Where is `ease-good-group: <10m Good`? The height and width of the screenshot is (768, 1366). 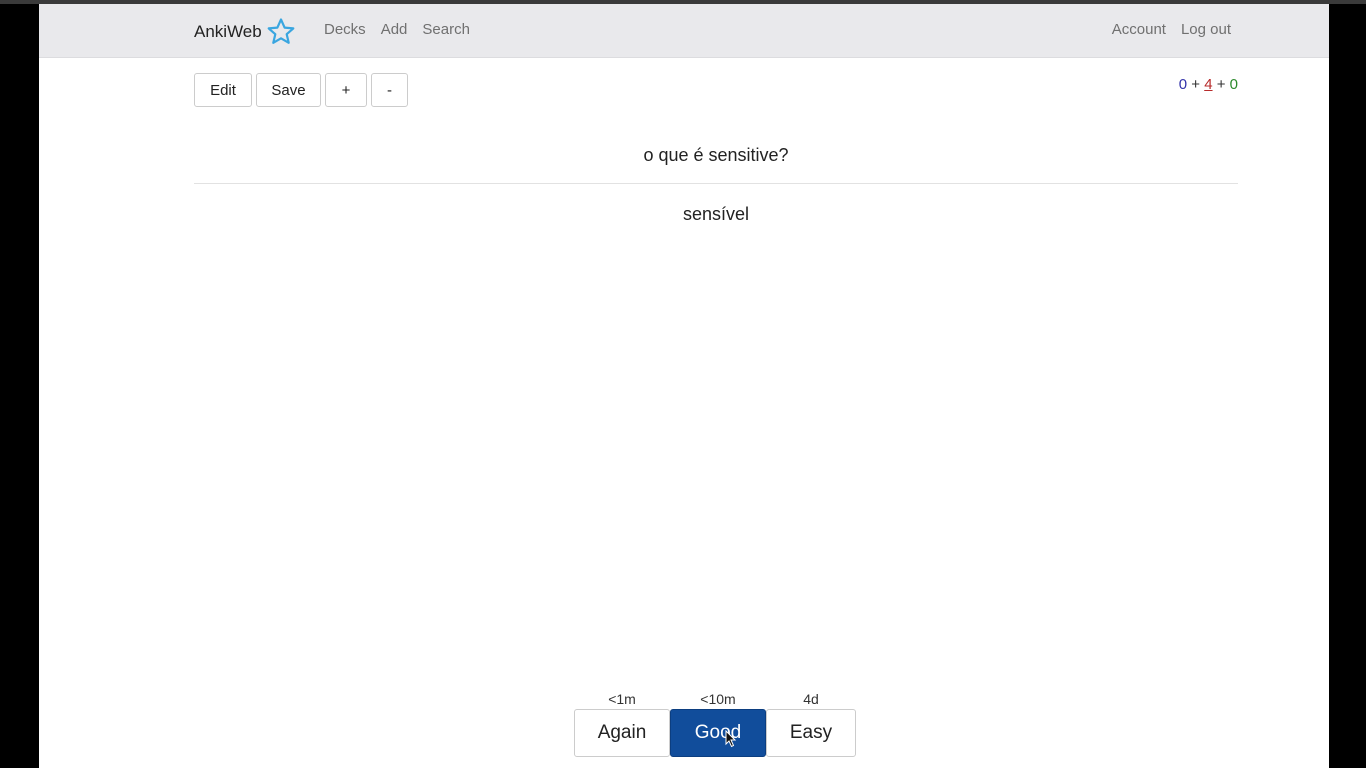
ease-good-group: <10m Good is located at coordinates (718, 723).